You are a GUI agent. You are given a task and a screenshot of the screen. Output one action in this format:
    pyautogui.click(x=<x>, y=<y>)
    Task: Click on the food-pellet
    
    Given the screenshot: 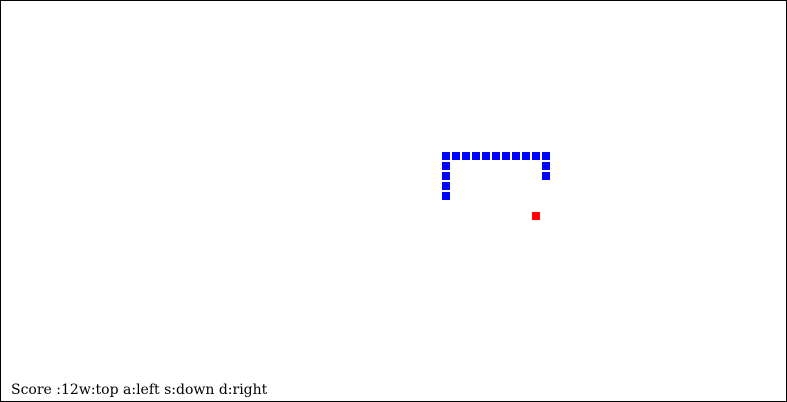 What is the action you would take?
    pyautogui.click(x=536, y=216)
    